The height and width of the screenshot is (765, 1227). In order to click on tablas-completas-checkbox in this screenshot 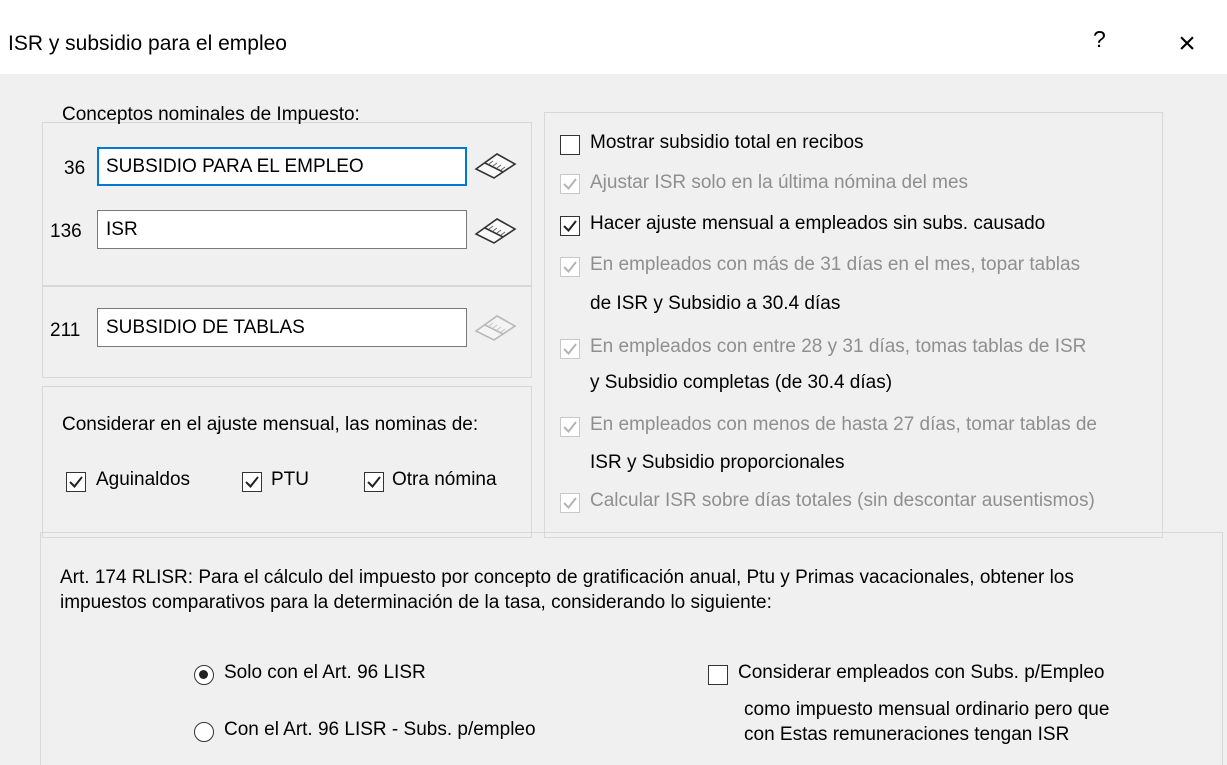, I will do `click(570, 349)`.